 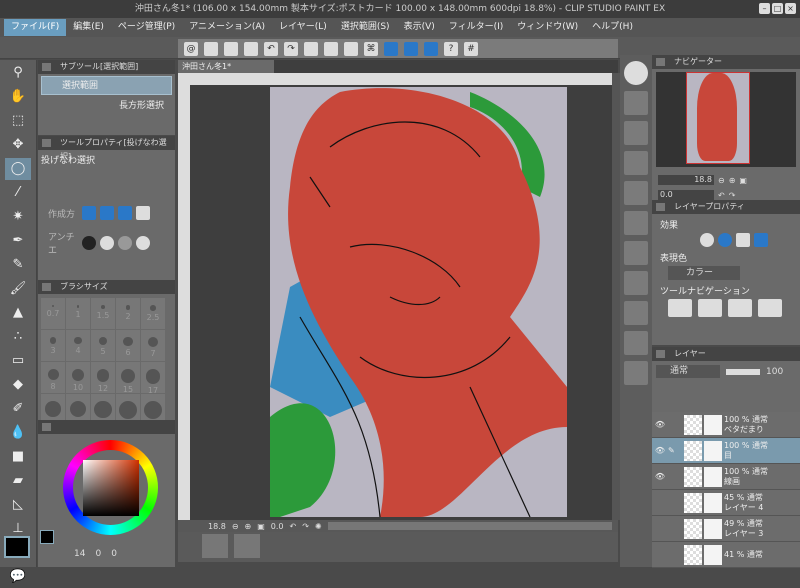 What do you see at coordinates (78, 313) in the screenshot?
I see `brush-size-cell: 1` at bounding box center [78, 313].